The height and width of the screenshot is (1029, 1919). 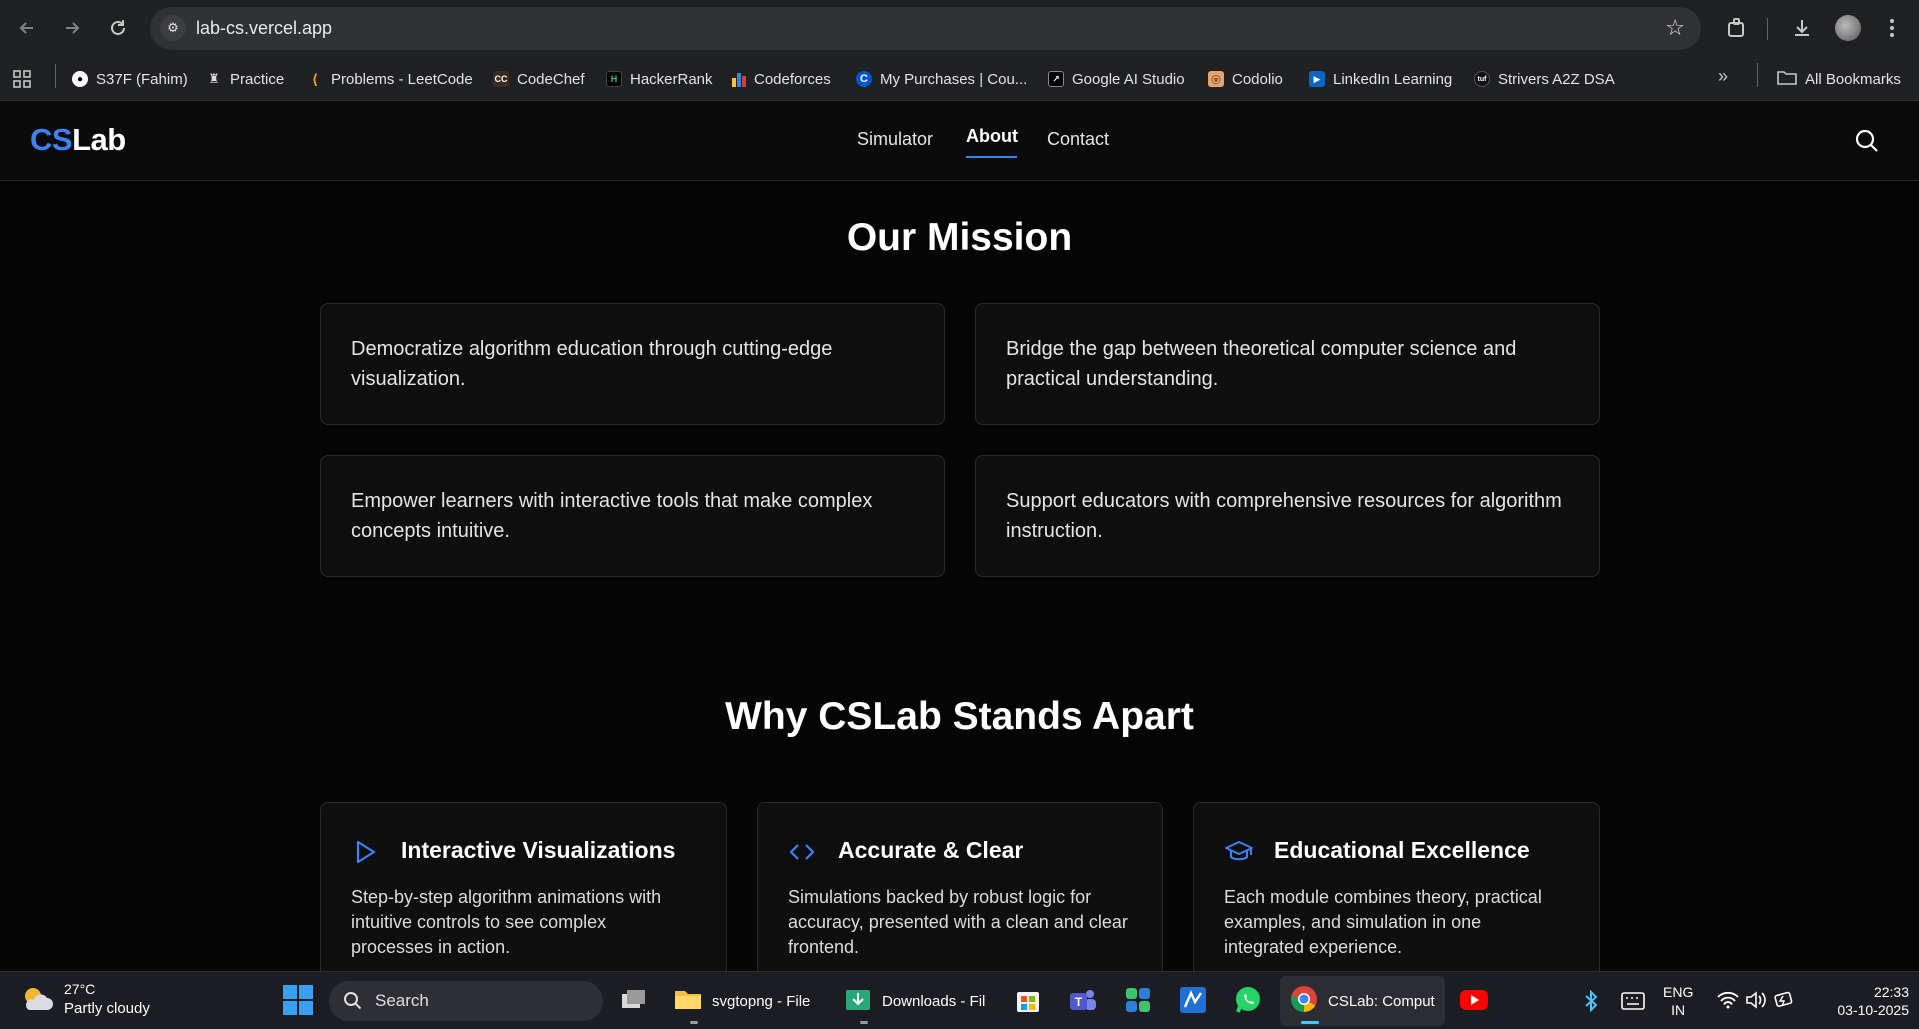 What do you see at coordinates (1892, 28) in the screenshot?
I see `menu-kebab-icon` at bounding box center [1892, 28].